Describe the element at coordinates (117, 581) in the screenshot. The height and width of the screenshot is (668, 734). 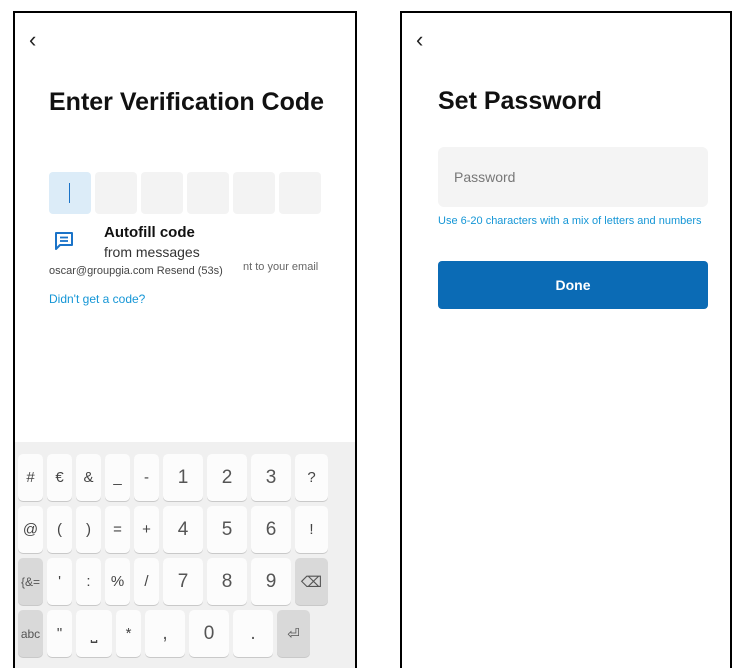
I see `key-percent: %` at that location.